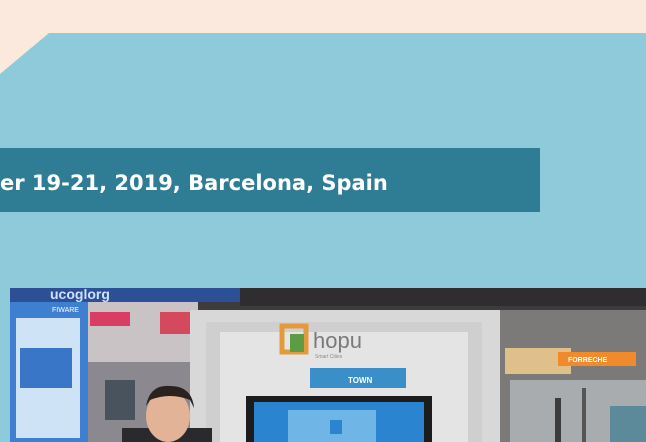  What do you see at coordinates (329, 357) in the screenshot?
I see `svg-text: Smart Cities` at bounding box center [329, 357].